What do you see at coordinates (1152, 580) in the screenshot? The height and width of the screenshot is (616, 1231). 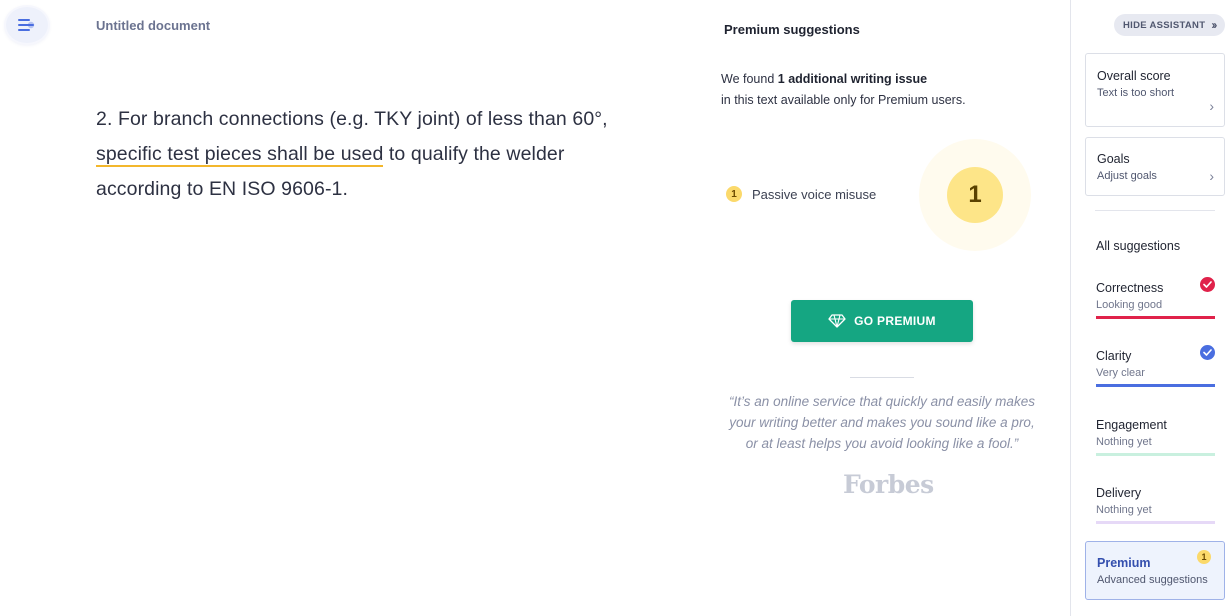 I see `premium-subtitle: Advanced suggestions` at bounding box center [1152, 580].